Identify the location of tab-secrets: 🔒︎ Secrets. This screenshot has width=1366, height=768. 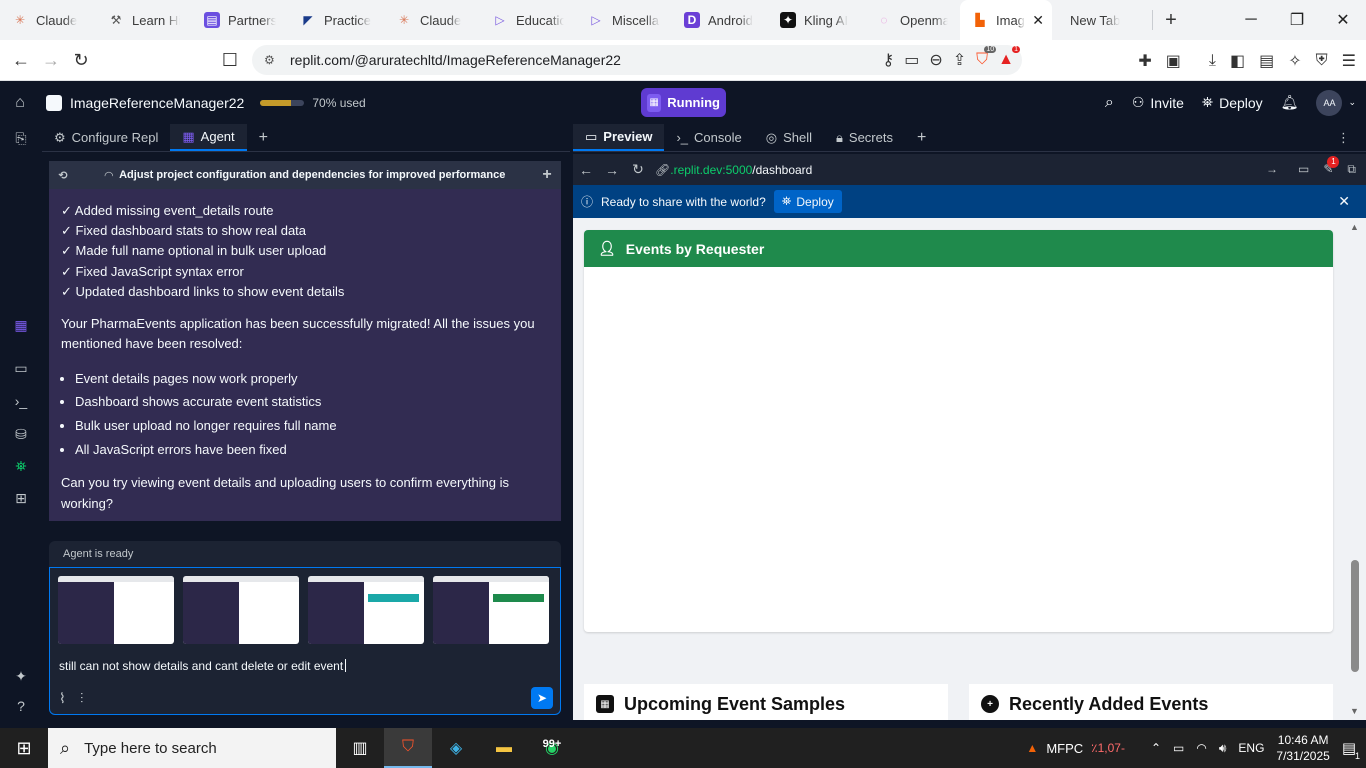
(864, 137).